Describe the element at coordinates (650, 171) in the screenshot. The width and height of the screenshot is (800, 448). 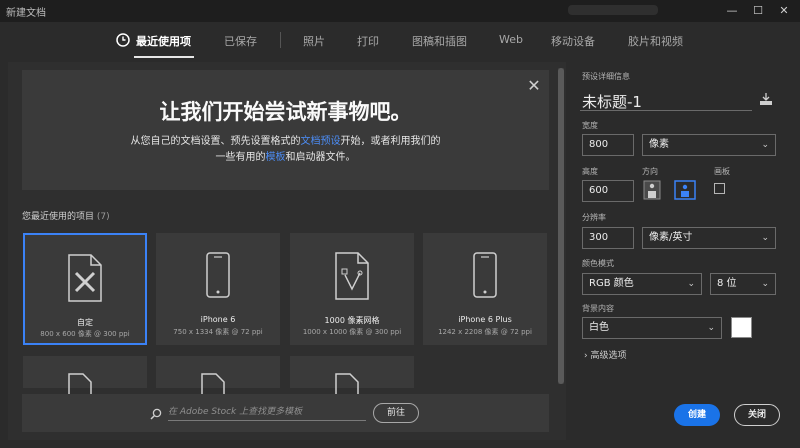
I see `orientation-label: 方向` at that location.